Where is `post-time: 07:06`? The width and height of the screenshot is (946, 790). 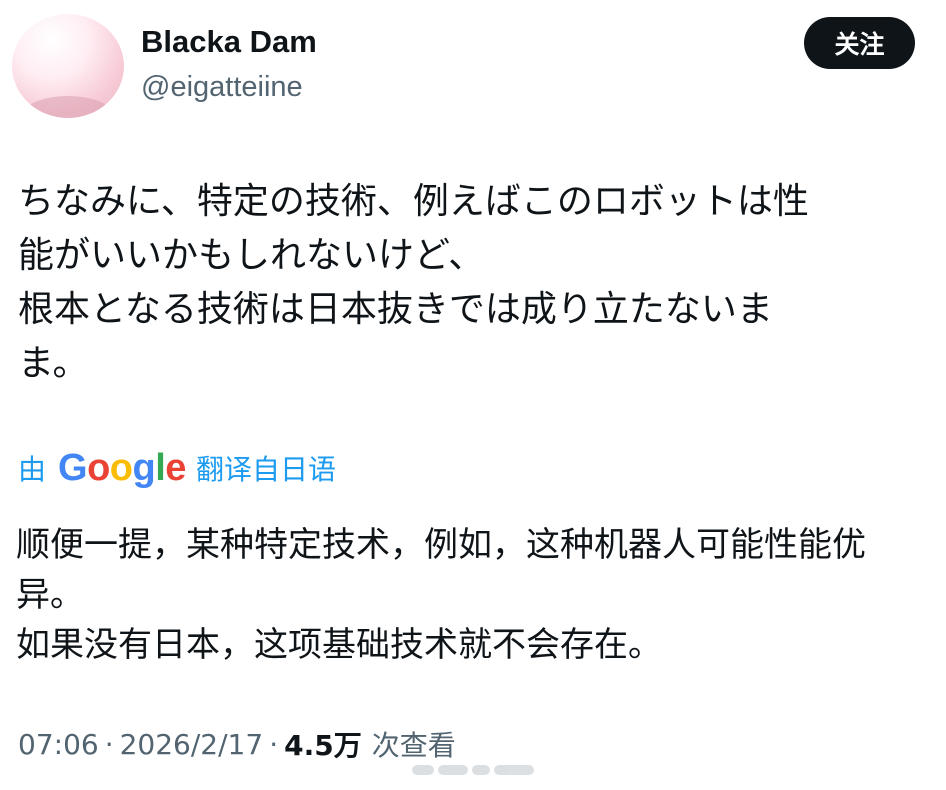 post-time: 07:06 is located at coordinates (58, 744).